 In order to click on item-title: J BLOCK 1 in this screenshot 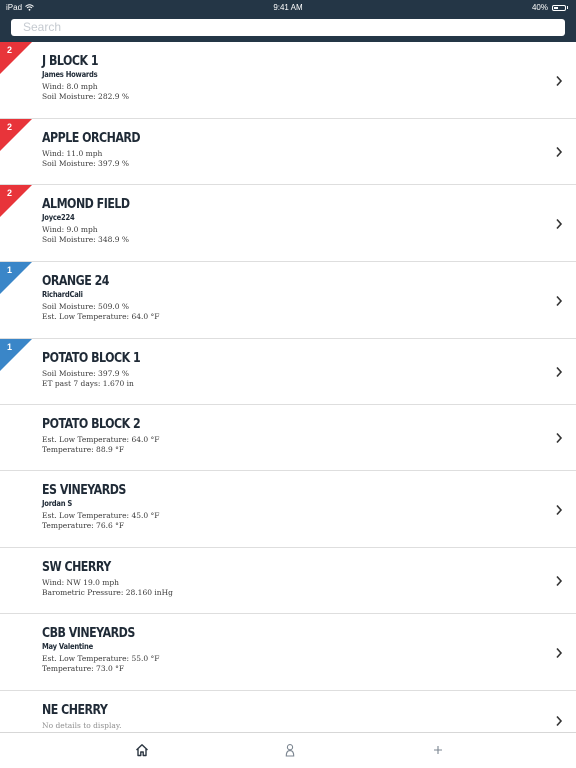, I will do `click(70, 61)`.